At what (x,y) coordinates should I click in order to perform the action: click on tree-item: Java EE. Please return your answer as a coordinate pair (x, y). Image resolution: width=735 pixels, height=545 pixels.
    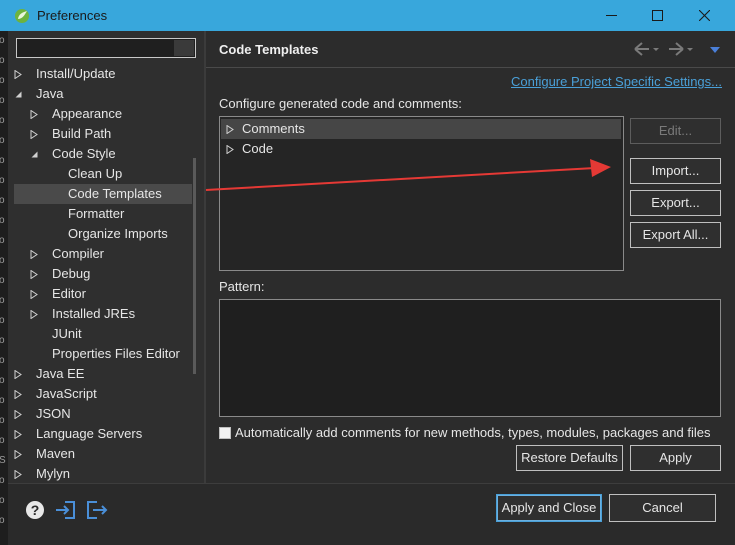
    Looking at the image, I should click on (103, 374).